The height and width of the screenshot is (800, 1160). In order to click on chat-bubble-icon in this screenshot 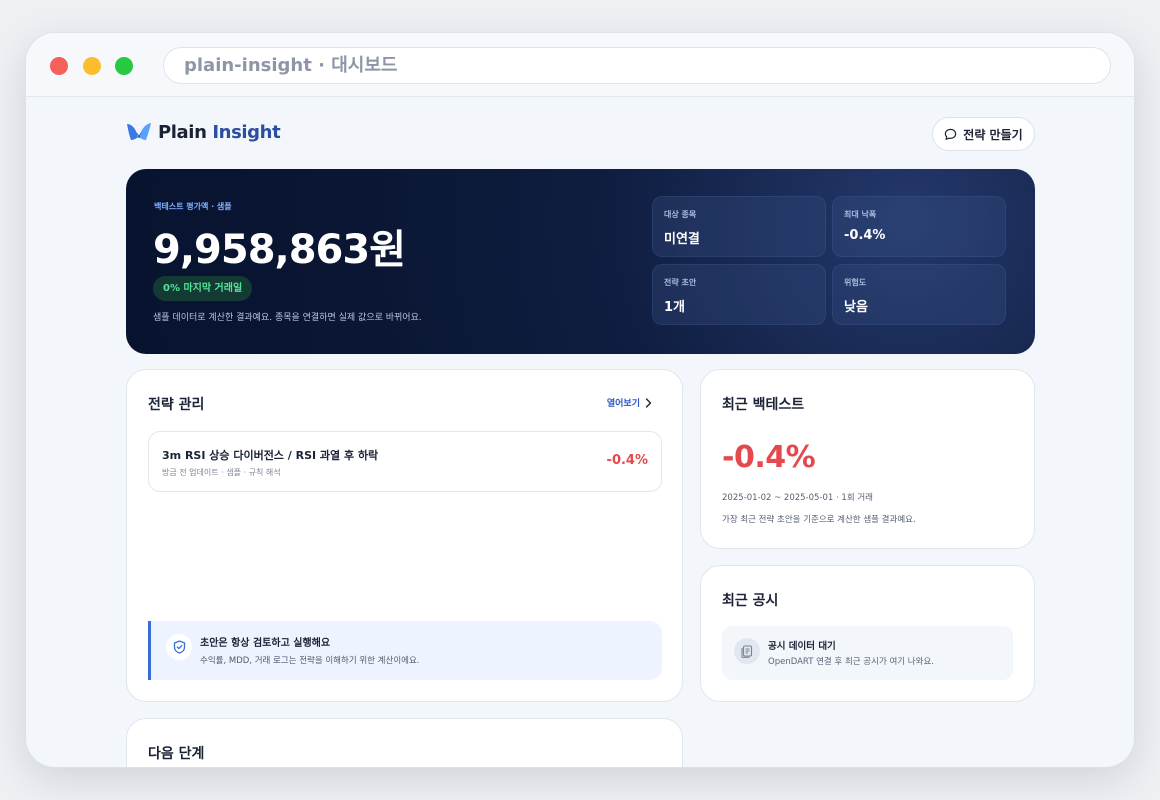, I will do `click(951, 134)`.